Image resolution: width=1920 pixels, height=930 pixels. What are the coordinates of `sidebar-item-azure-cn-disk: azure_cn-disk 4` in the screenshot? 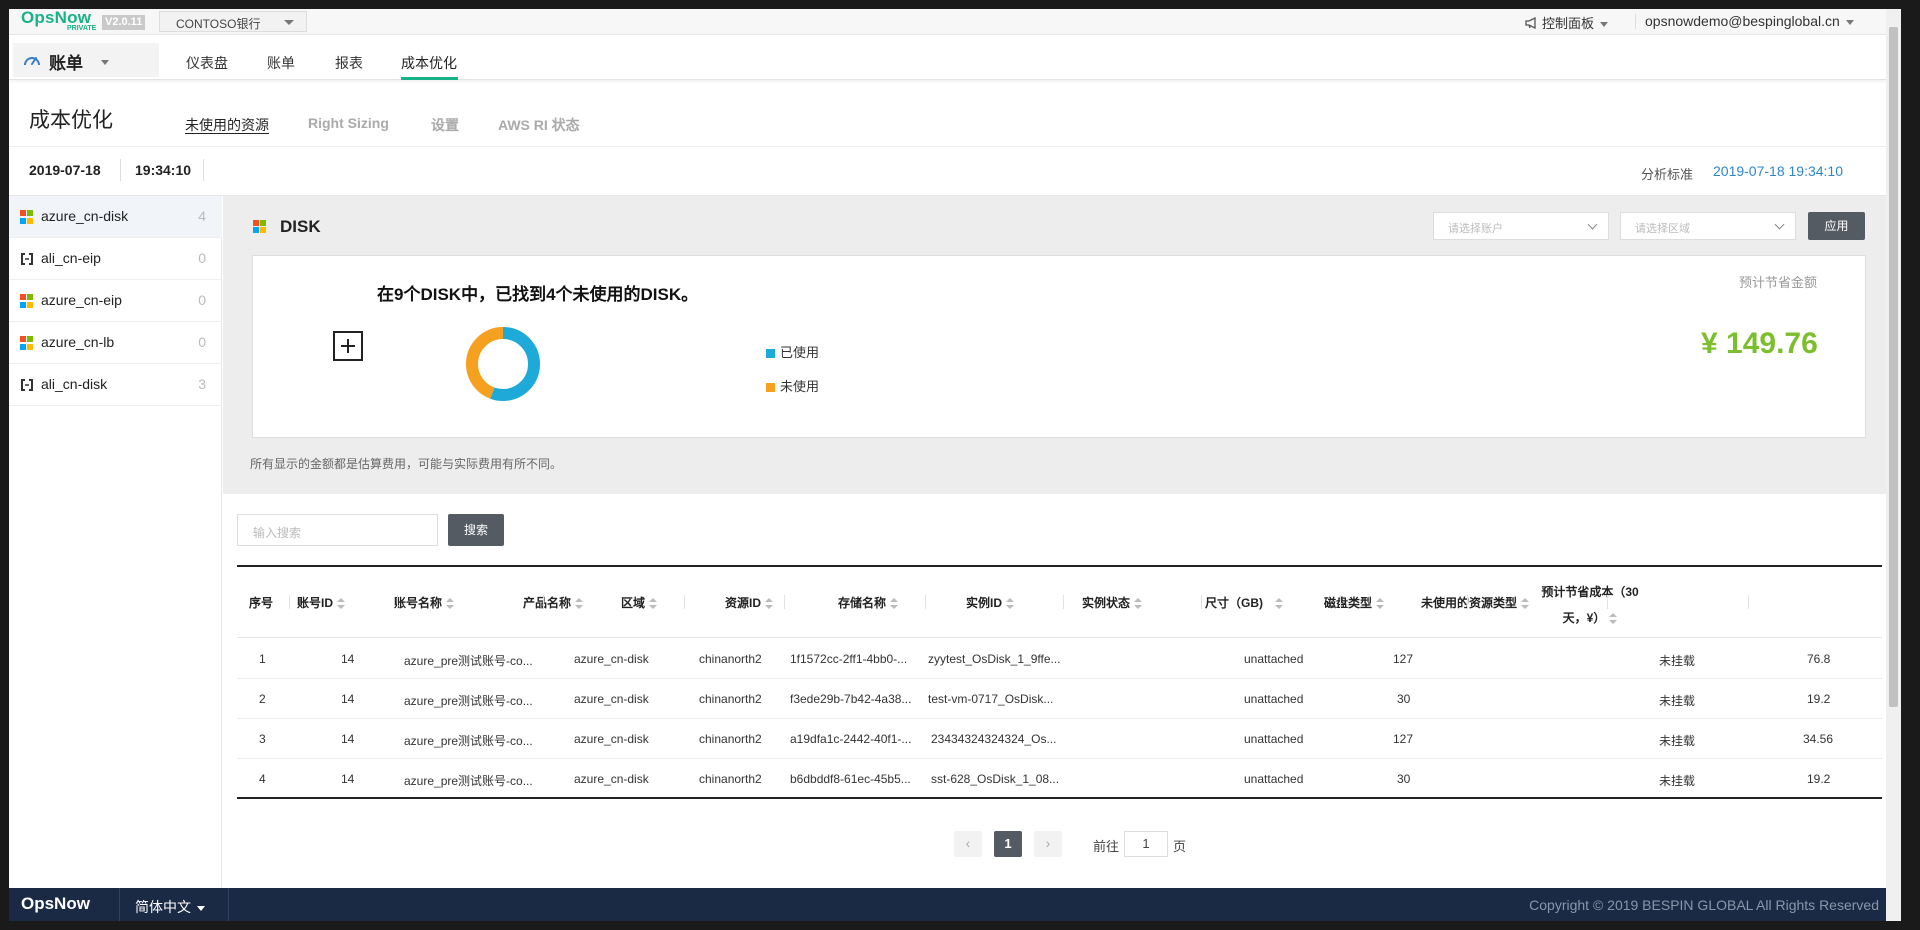 It's located at (115, 217).